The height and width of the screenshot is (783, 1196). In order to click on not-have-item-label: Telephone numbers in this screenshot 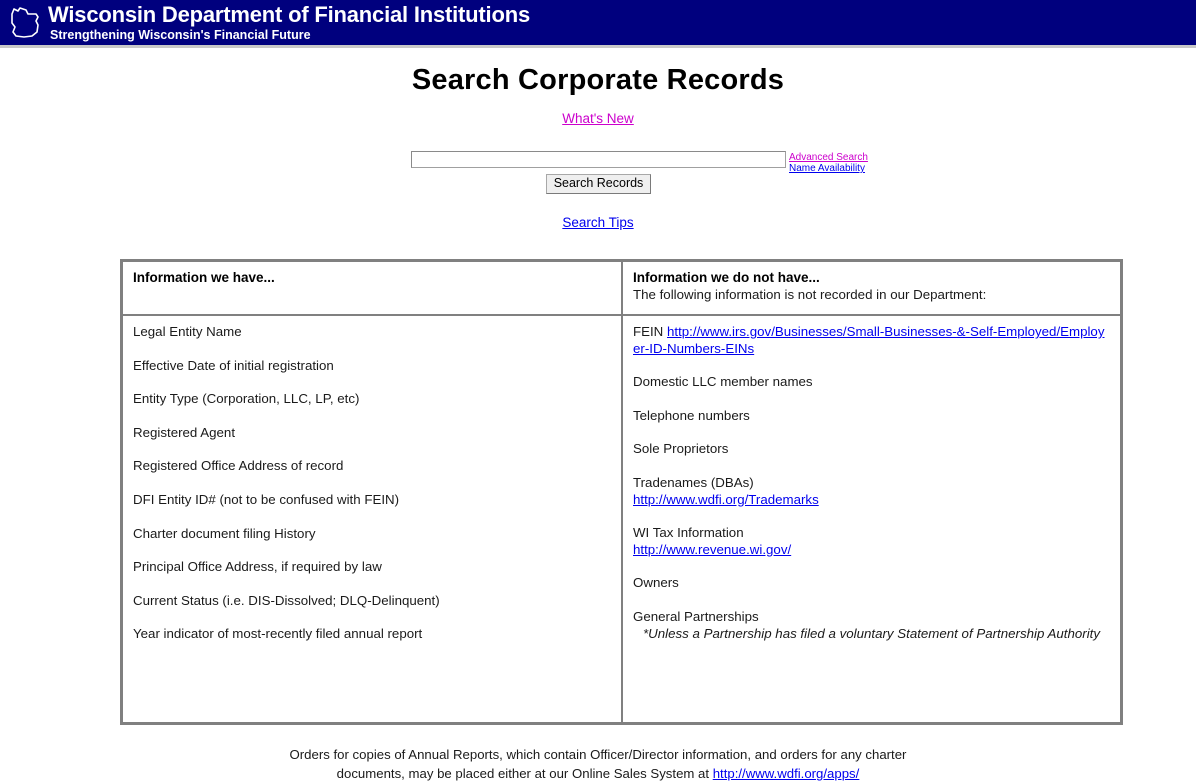, I will do `click(691, 415)`.